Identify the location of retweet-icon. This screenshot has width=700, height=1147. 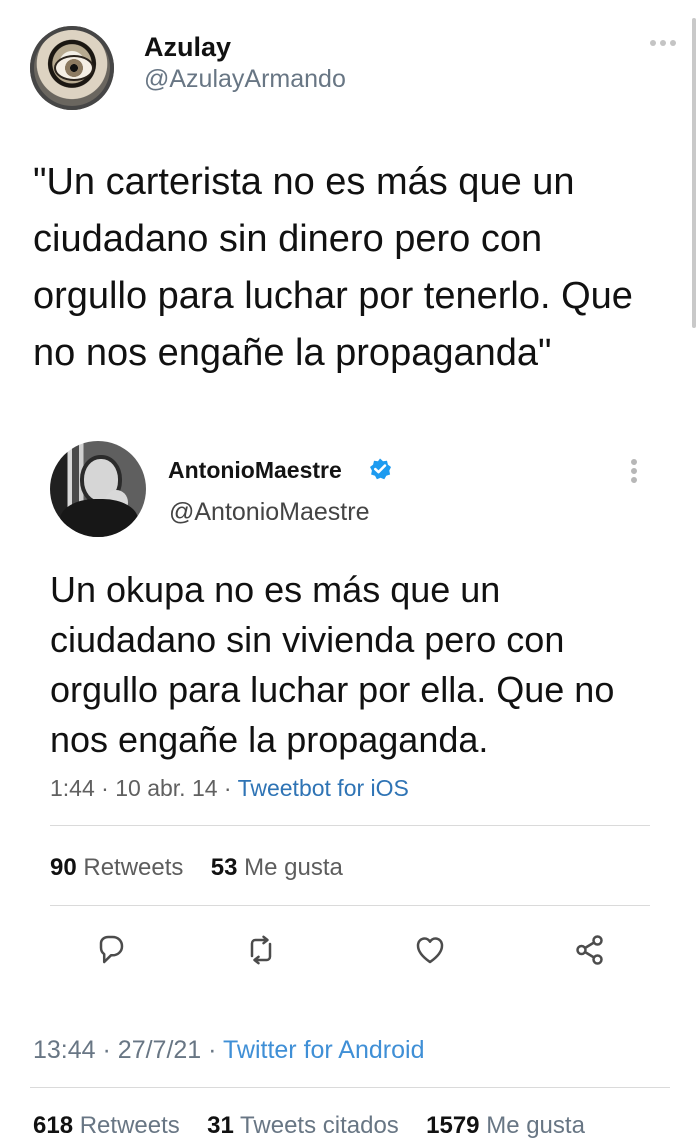
(261, 950).